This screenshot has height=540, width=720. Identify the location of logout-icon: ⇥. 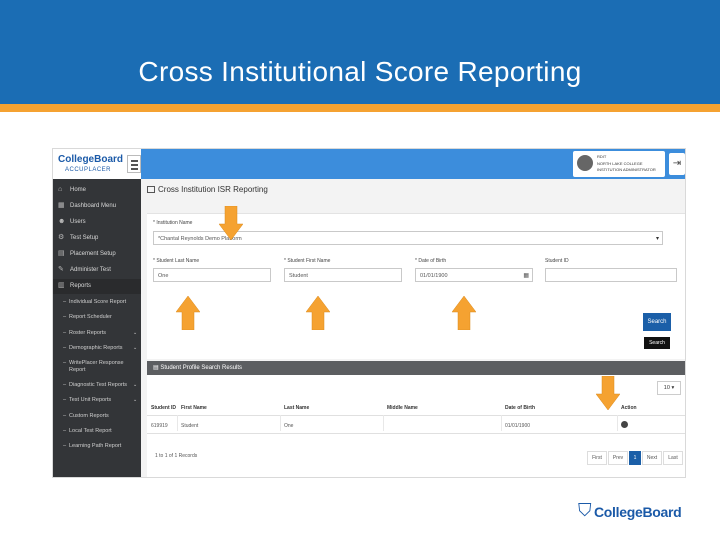
(677, 163).